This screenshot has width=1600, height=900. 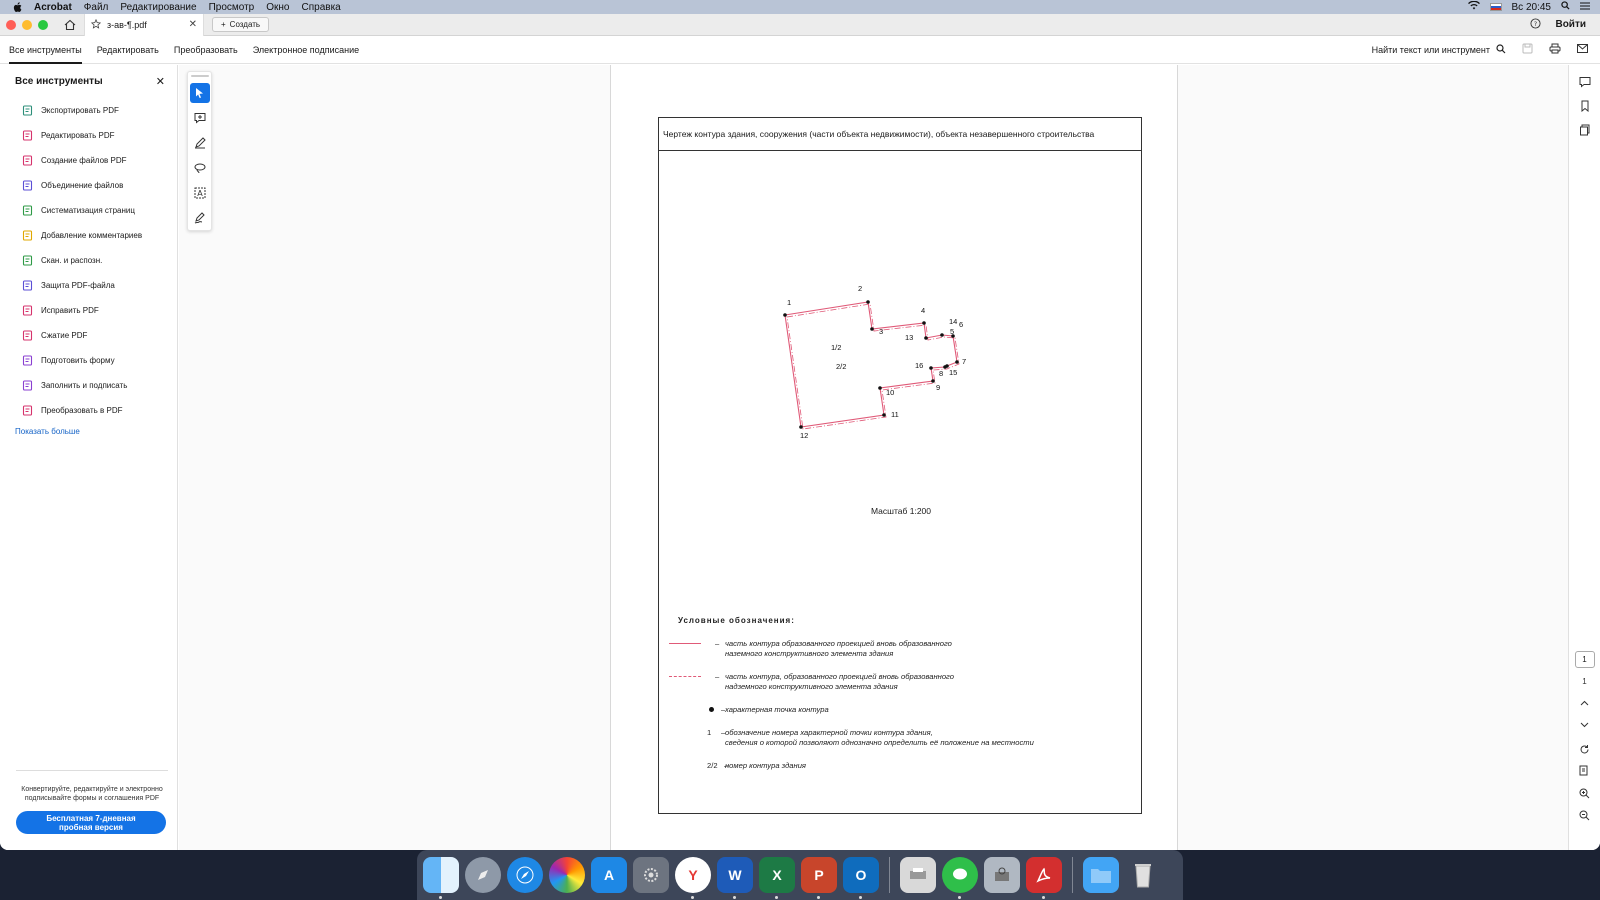 I want to click on zoom-window-button, so click(x=43, y=24).